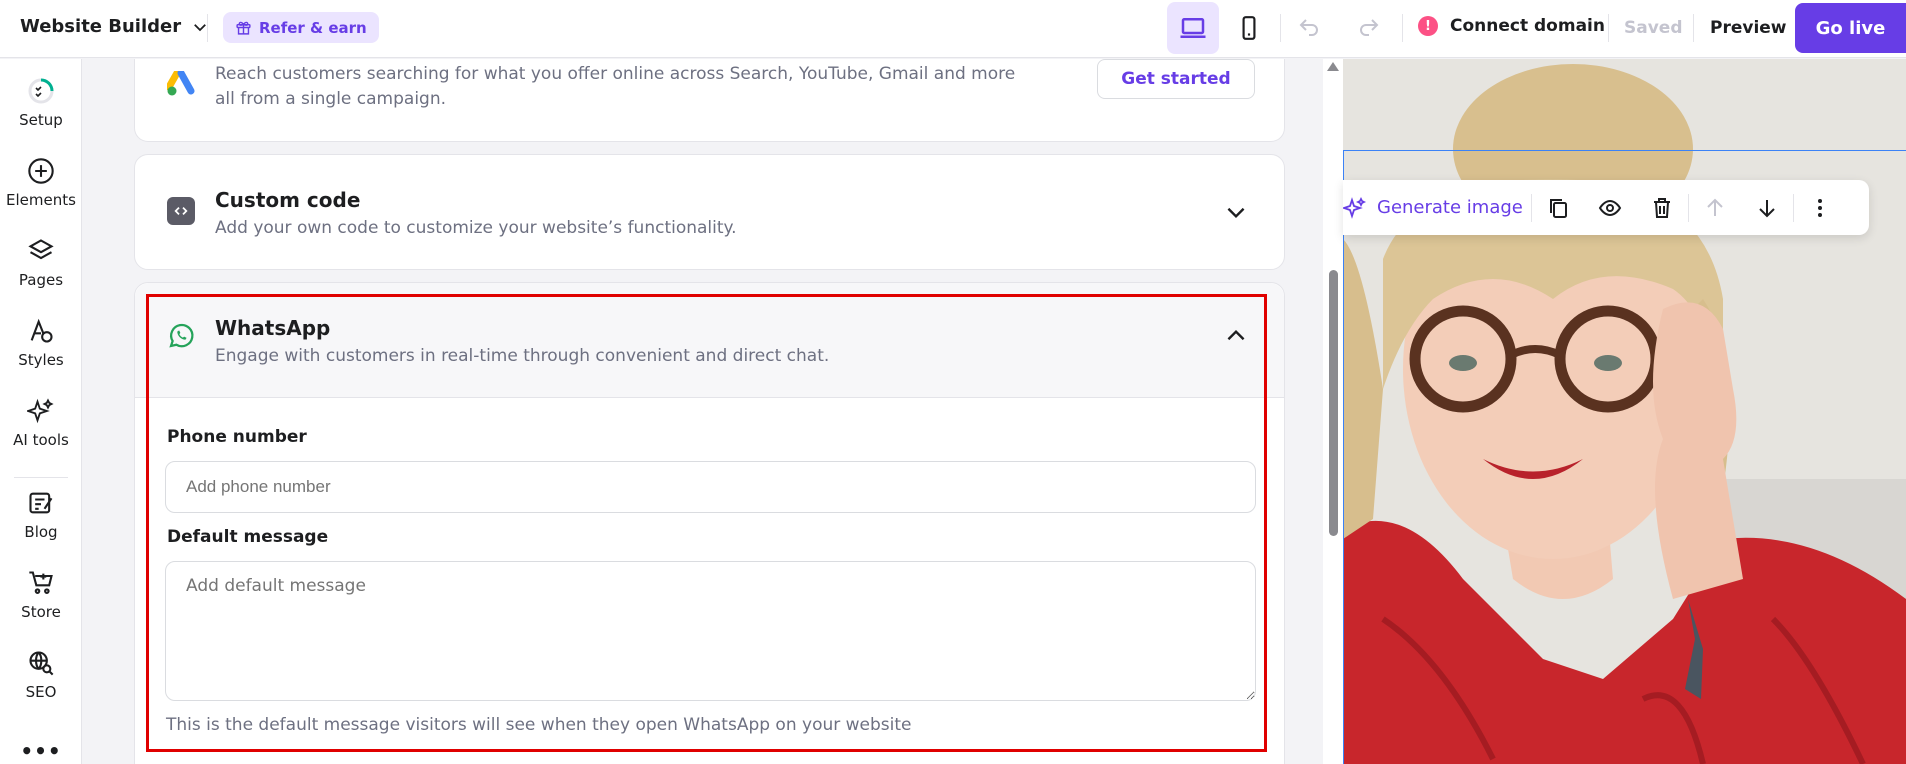  Describe the element at coordinates (1850, 28) in the screenshot. I see `go-live-button: Go live` at that location.